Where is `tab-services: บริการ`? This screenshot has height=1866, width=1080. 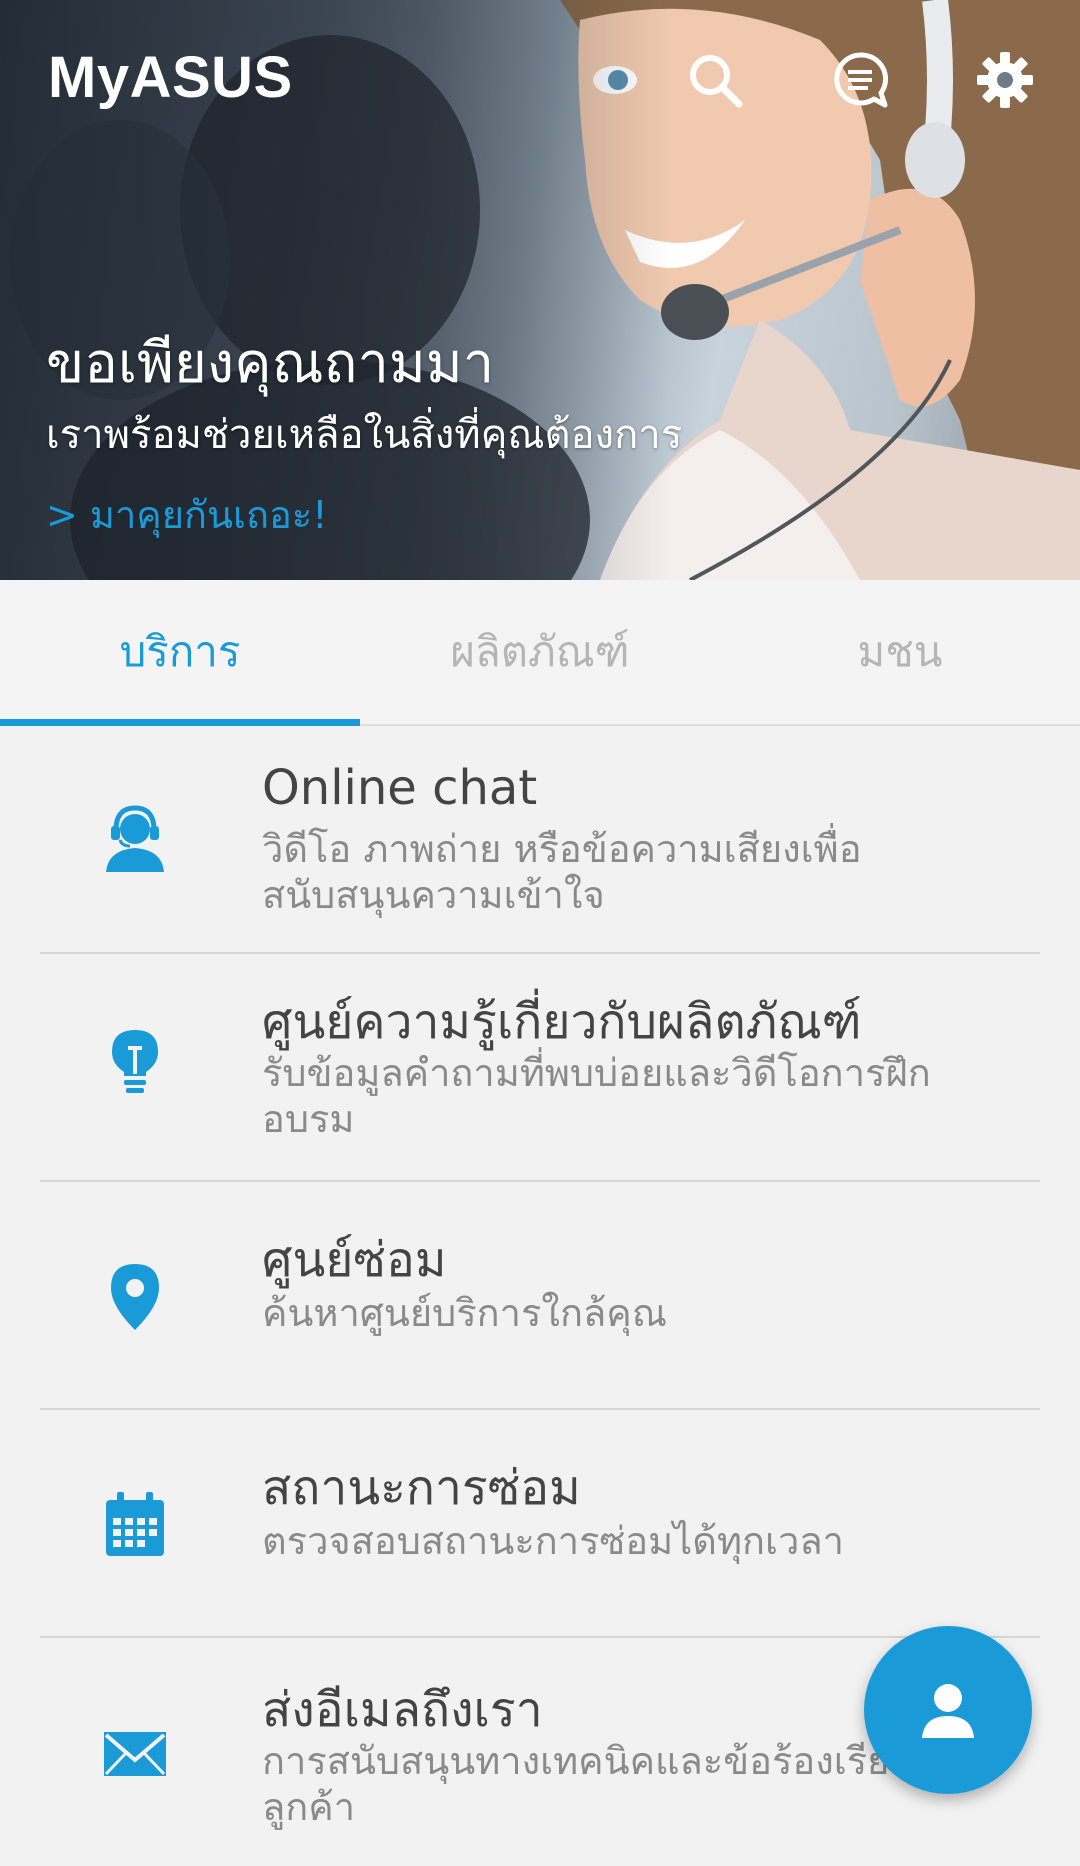 tab-services: บริการ is located at coordinates (180, 653).